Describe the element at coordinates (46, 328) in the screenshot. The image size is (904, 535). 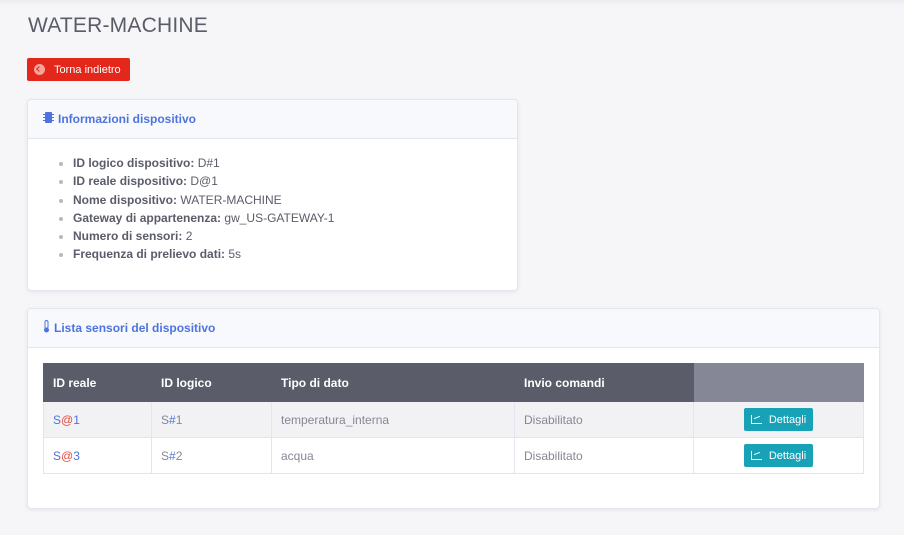
I see `thermometer-icon` at that location.